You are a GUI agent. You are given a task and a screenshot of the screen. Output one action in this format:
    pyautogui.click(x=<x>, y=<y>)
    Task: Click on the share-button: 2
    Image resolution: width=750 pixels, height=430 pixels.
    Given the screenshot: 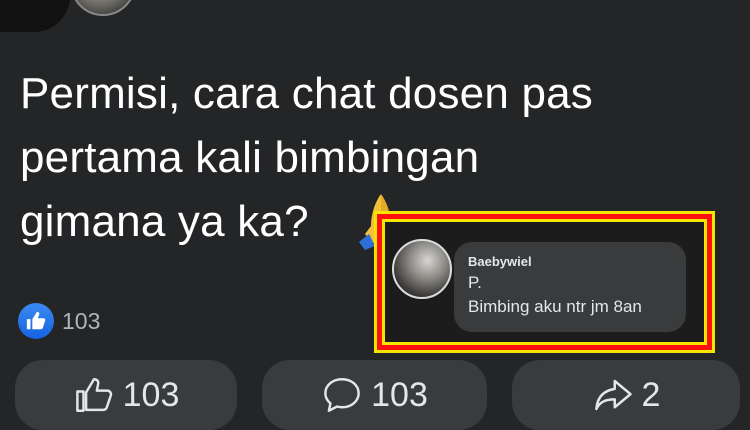 What is the action you would take?
    pyautogui.click(x=626, y=395)
    